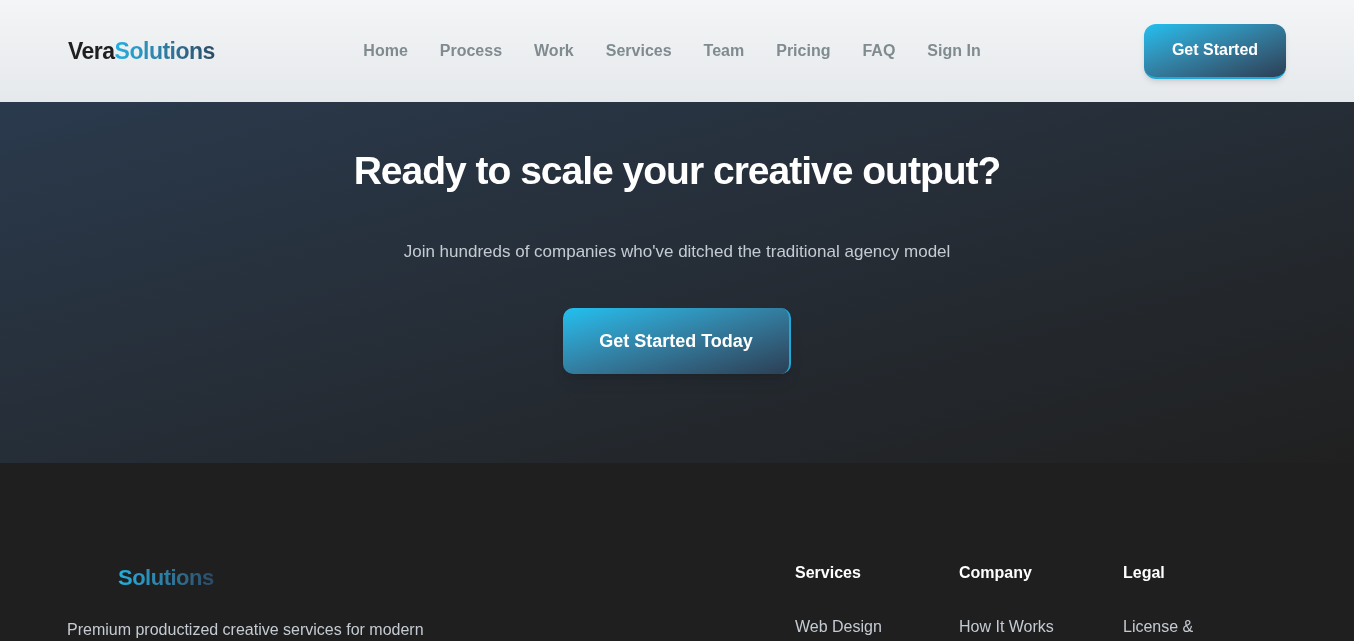 The image size is (1354, 641). Describe the element at coordinates (1215, 51) in the screenshot. I see `get-started-button: Get Started` at that location.